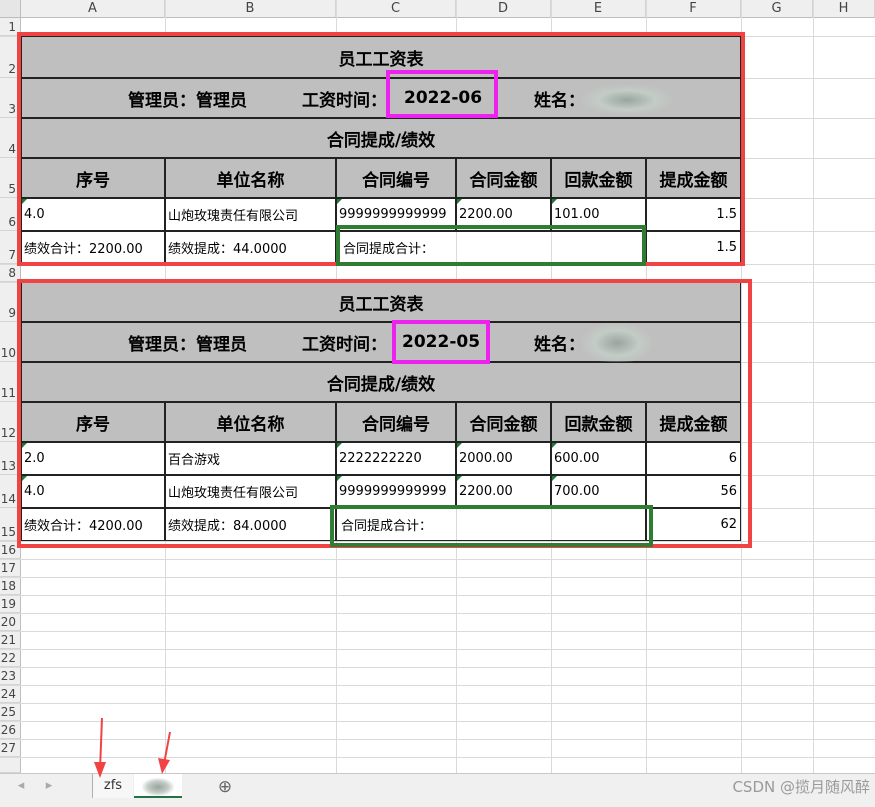 The height and width of the screenshot is (807, 875). Describe the element at coordinates (10, 712) in the screenshot. I see `row-header-25: 25` at that location.